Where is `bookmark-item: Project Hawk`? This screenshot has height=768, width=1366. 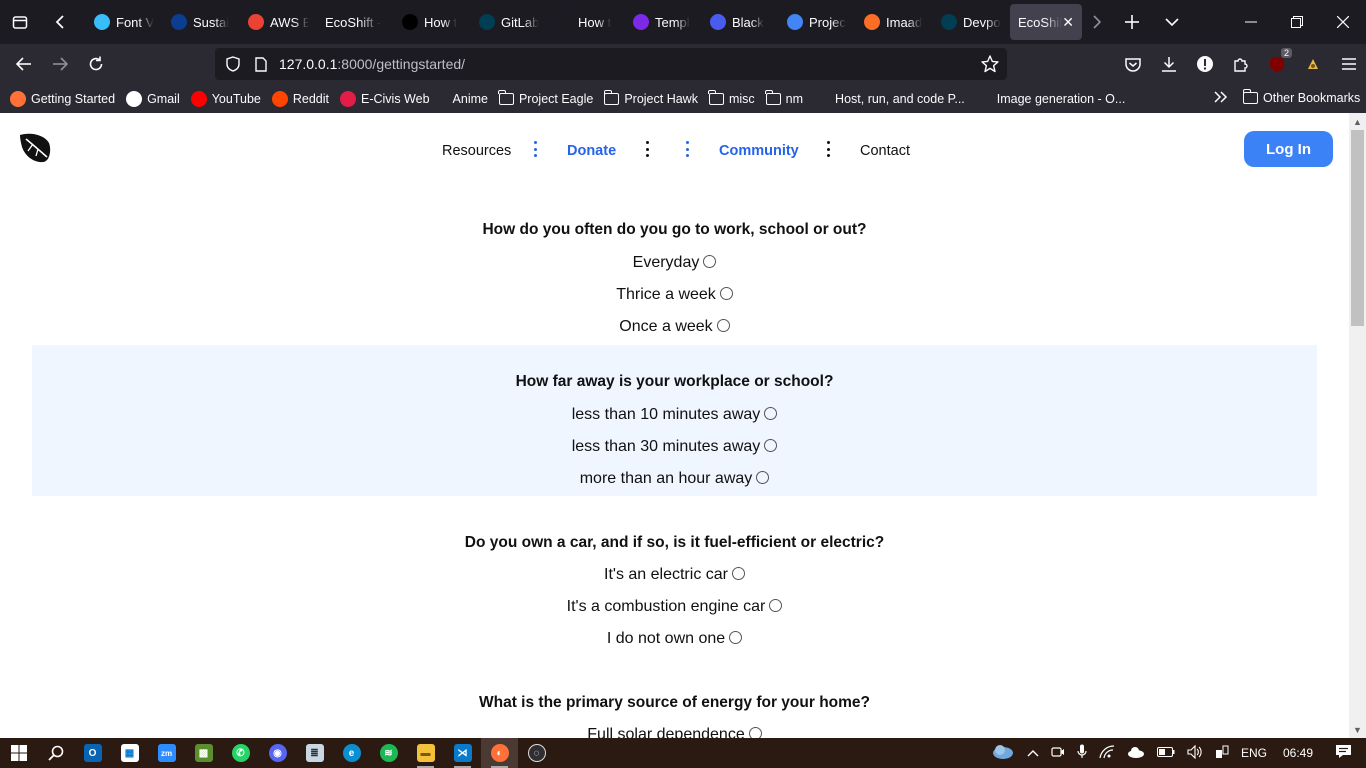
bookmark-item: Project Hawk is located at coordinates (650, 97).